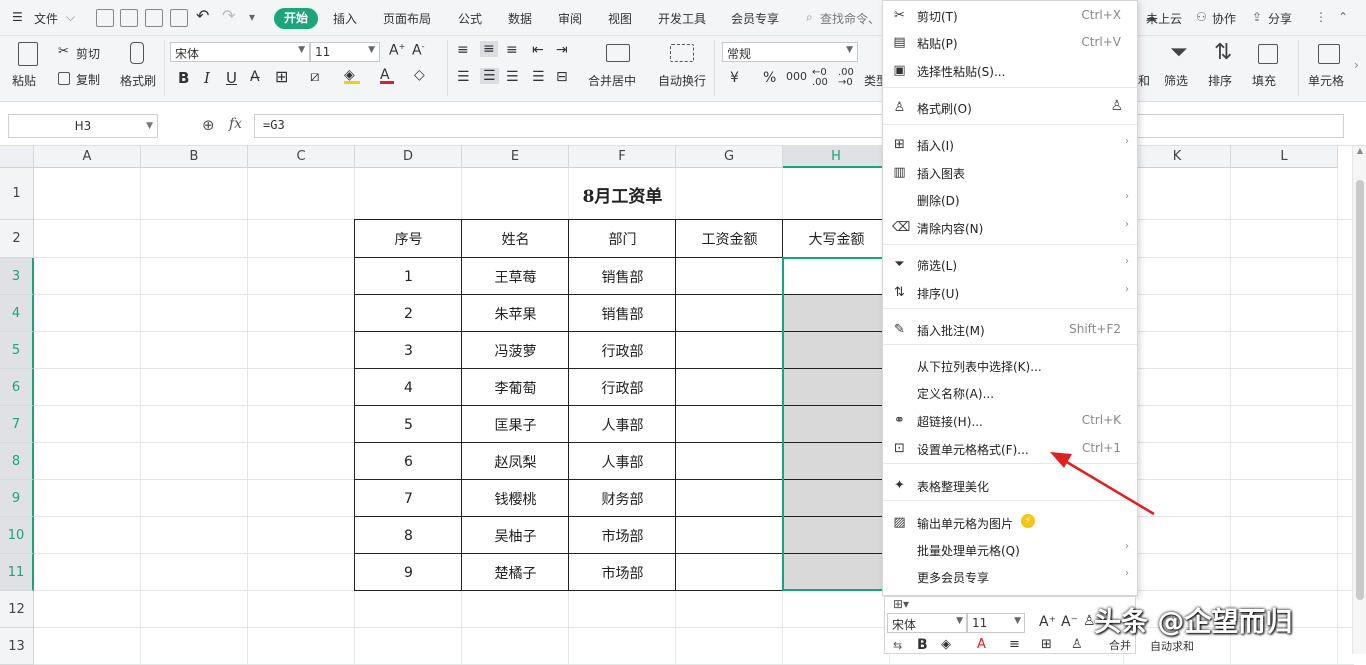 This screenshot has height=665, width=1366. What do you see at coordinates (1077, 644) in the screenshot?
I see `mini-insert-icon: ♙` at bounding box center [1077, 644].